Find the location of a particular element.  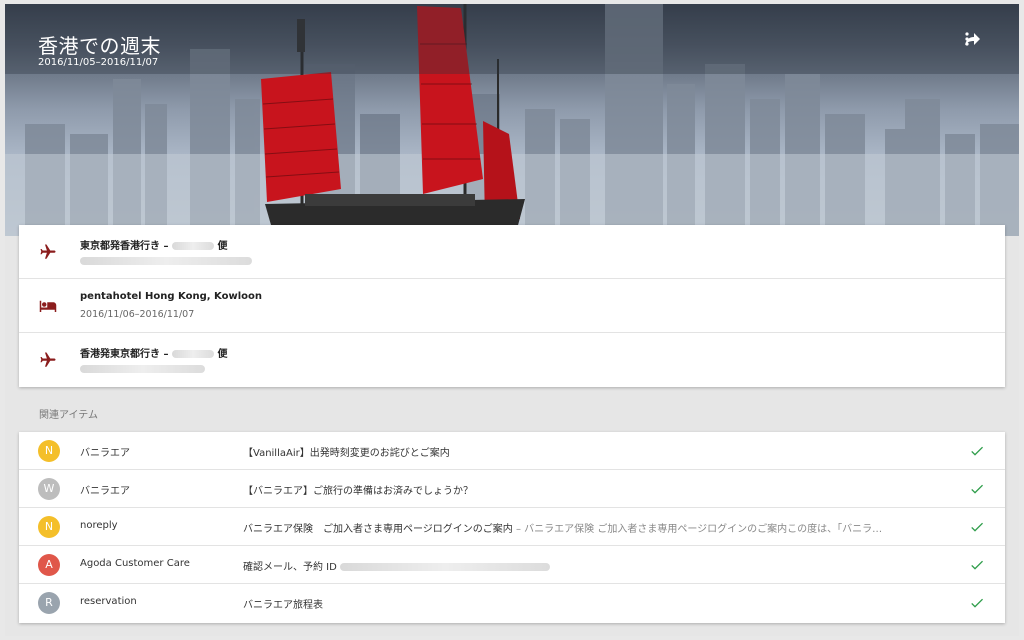

list-item: A Agoda Customer Care 確認メール、予約 ID is located at coordinates (512, 565).